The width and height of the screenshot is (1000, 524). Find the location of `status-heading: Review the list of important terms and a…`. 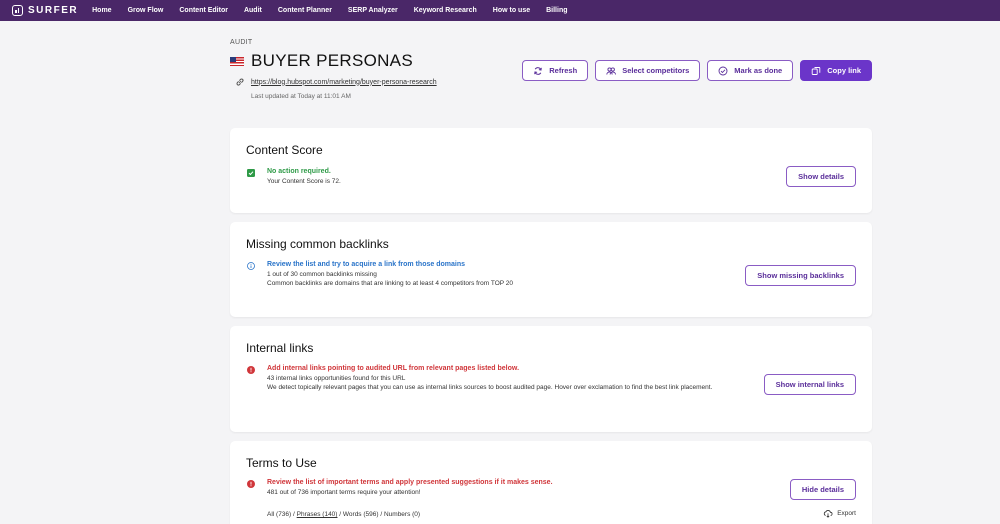

status-heading: Review the list of important terms and a… is located at coordinates (410, 482).